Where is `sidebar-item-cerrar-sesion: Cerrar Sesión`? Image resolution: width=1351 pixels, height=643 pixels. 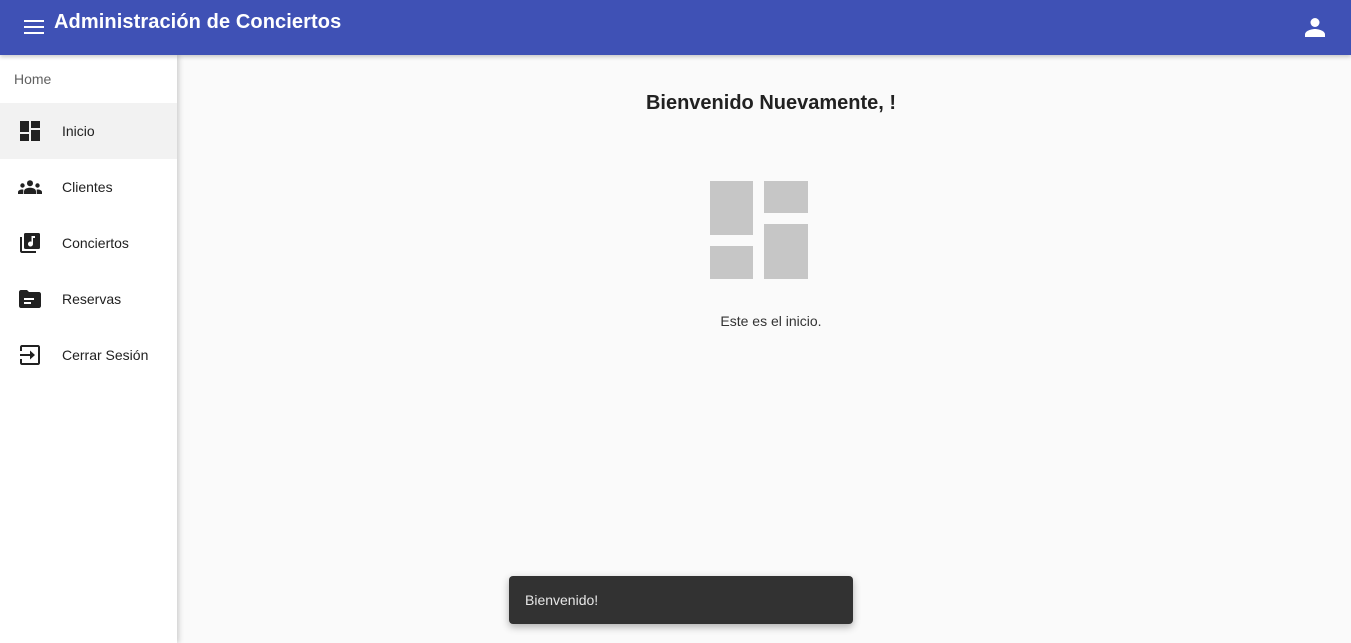
sidebar-item-cerrar-sesion: Cerrar Sesión is located at coordinates (88, 355).